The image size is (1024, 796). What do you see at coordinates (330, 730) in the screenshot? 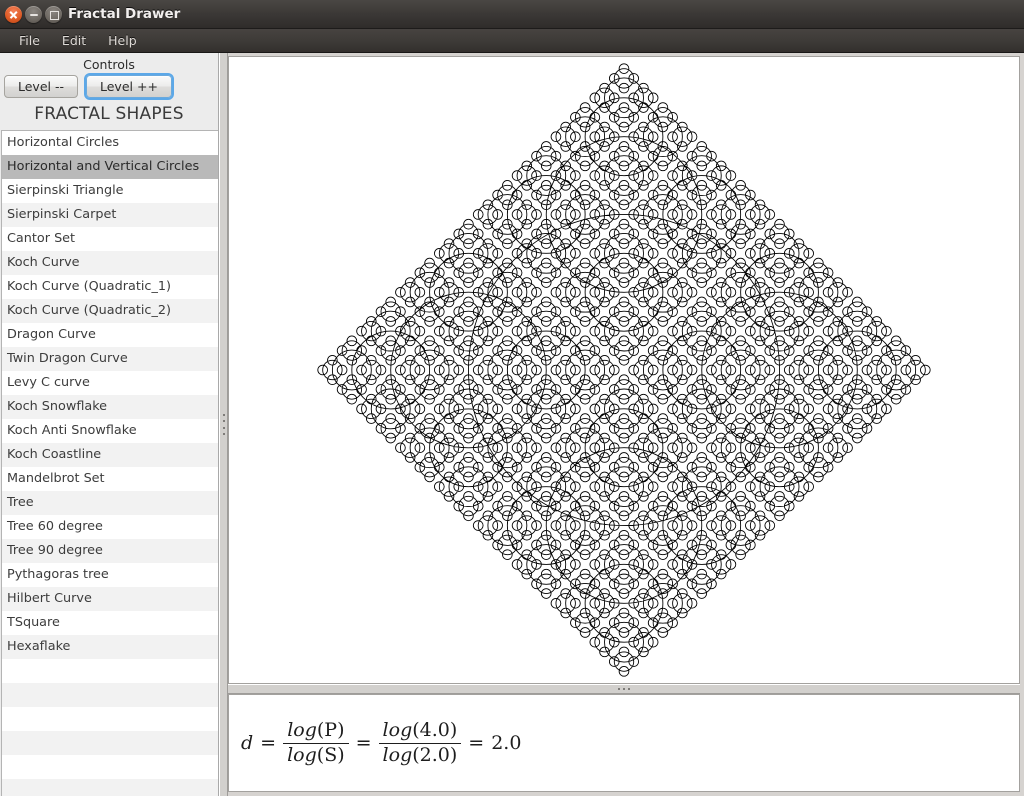
I see `log-arg: (P)` at bounding box center [330, 730].